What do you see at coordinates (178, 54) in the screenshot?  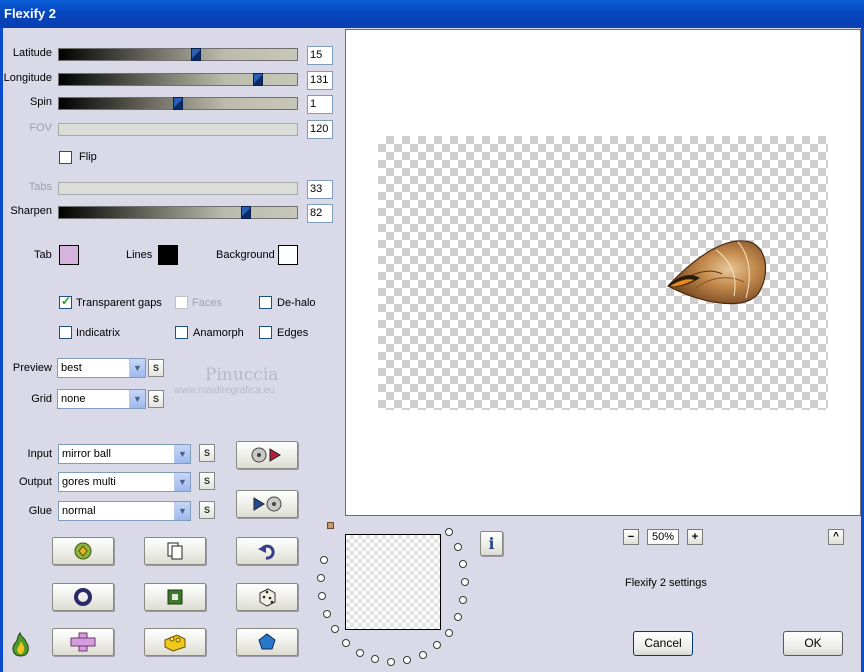 I see `latitude-slider` at bounding box center [178, 54].